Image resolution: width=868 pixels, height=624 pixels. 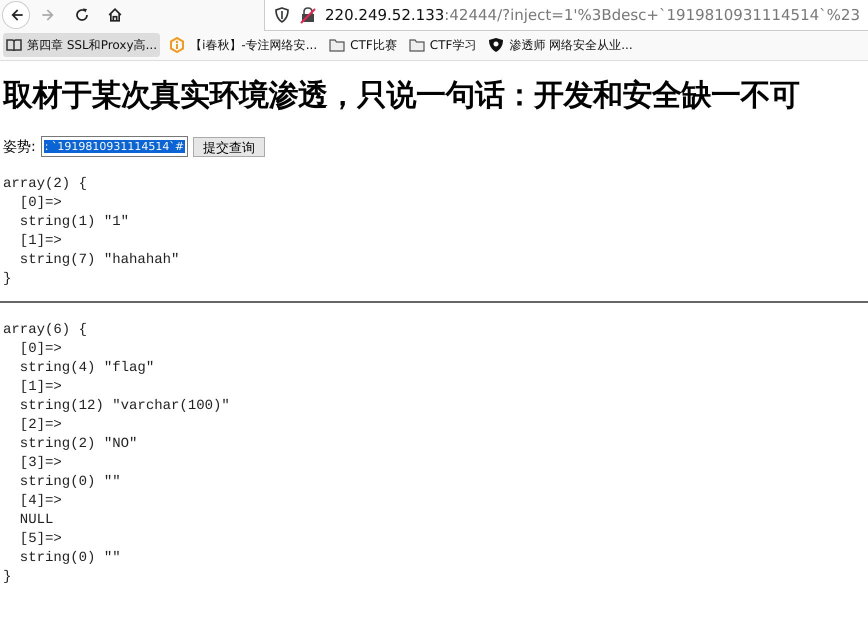 What do you see at coordinates (592, 15) in the screenshot?
I see `url-text: 220.249.52.133:42444/?inject=1'%3Bdesc+`1919810931114514`%23` at bounding box center [592, 15].